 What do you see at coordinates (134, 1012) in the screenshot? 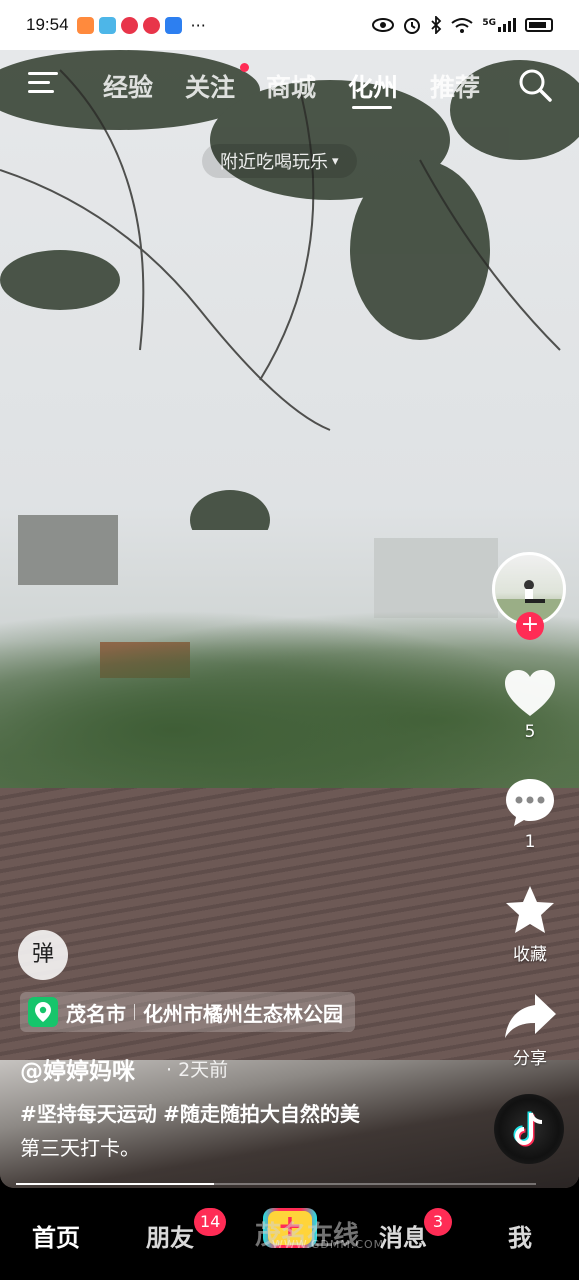
I see `location-divider` at bounding box center [134, 1012].